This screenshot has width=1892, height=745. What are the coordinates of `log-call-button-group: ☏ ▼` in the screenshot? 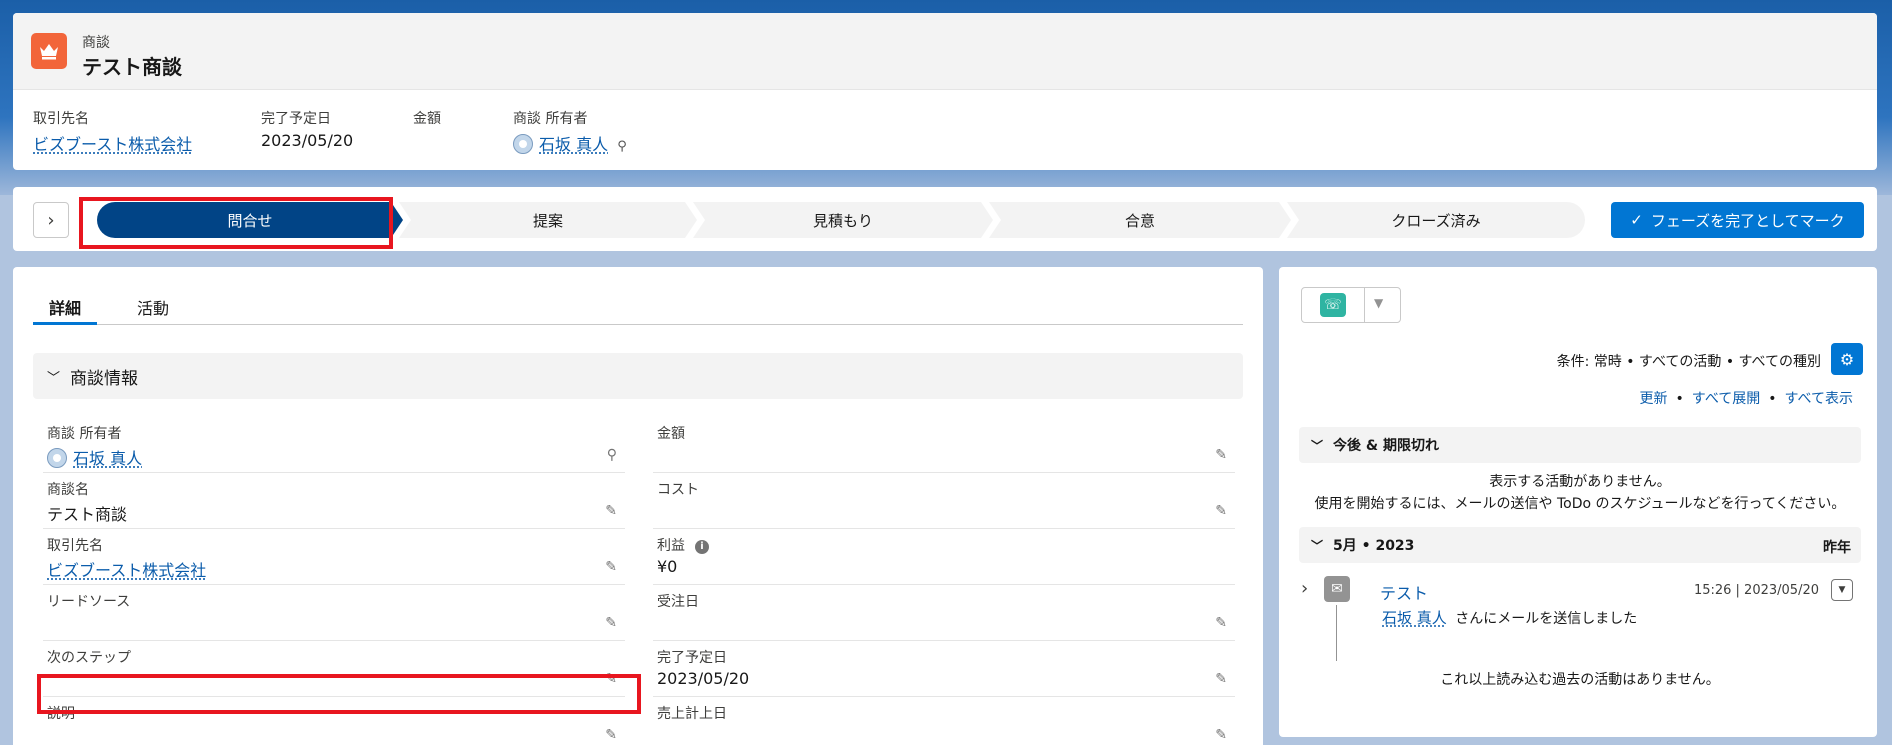 It's located at (1351, 305).